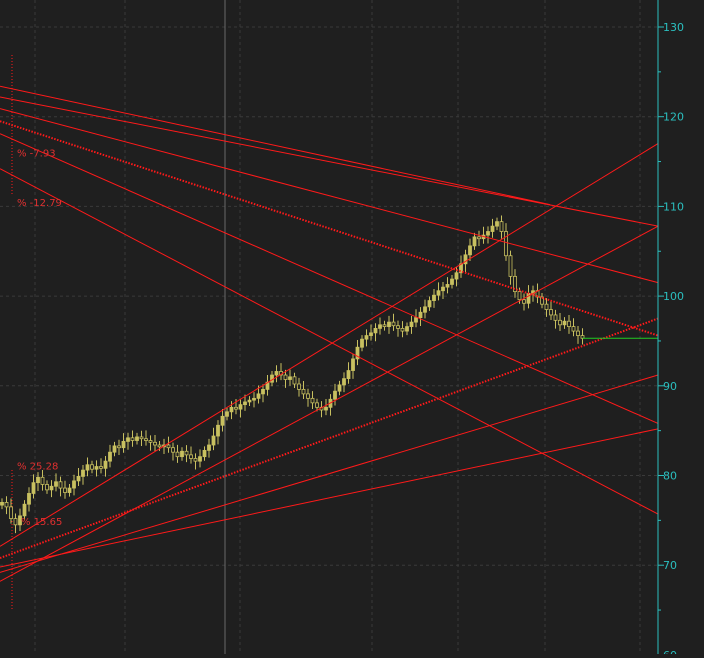 The image size is (704, 658). Describe the element at coordinates (41, 522) in the screenshot. I see `percent-annotation: % 15.65` at that location.